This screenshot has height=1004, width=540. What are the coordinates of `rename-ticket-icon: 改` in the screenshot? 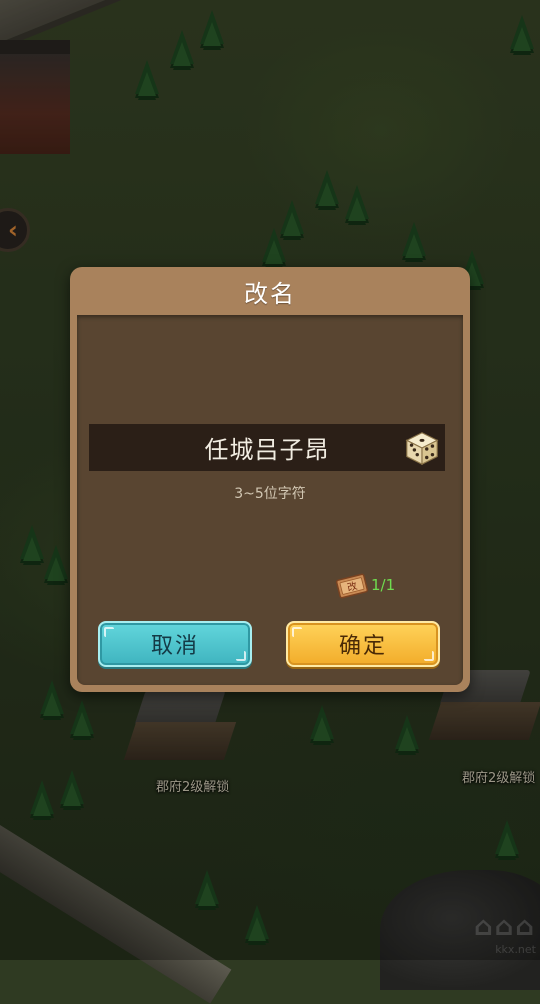 It's located at (352, 586).